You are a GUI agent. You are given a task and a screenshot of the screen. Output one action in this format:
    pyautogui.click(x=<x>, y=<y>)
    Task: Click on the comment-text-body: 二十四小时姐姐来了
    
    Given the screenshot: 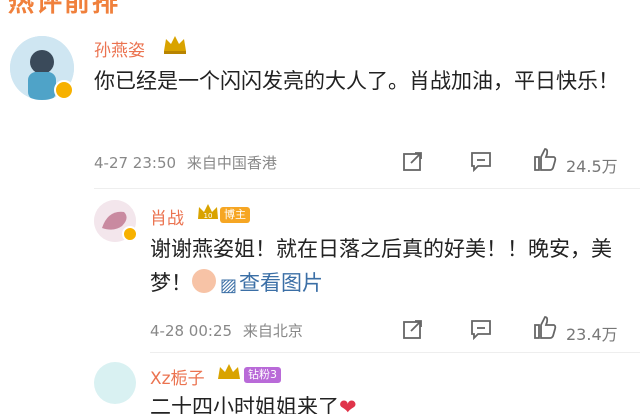 What is the action you would take?
    pyautogui.click(x=244, y=404)
    